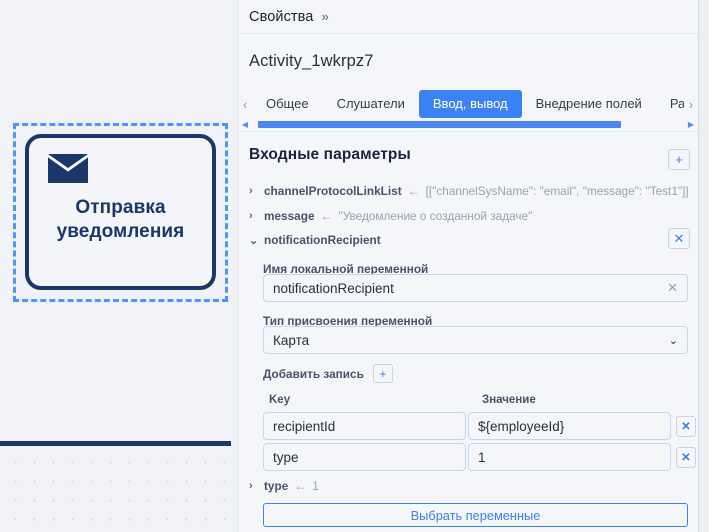  What do you see at coordinates (475, 340) in the screenshot?
I see `assignment-type-select: Карта ⌄` at bounding box center [475, 340].